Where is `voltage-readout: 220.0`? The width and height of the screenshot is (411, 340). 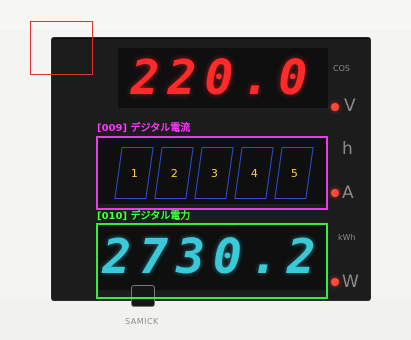 voltage-readout: 220.0 is located at coordinates (223, 78).